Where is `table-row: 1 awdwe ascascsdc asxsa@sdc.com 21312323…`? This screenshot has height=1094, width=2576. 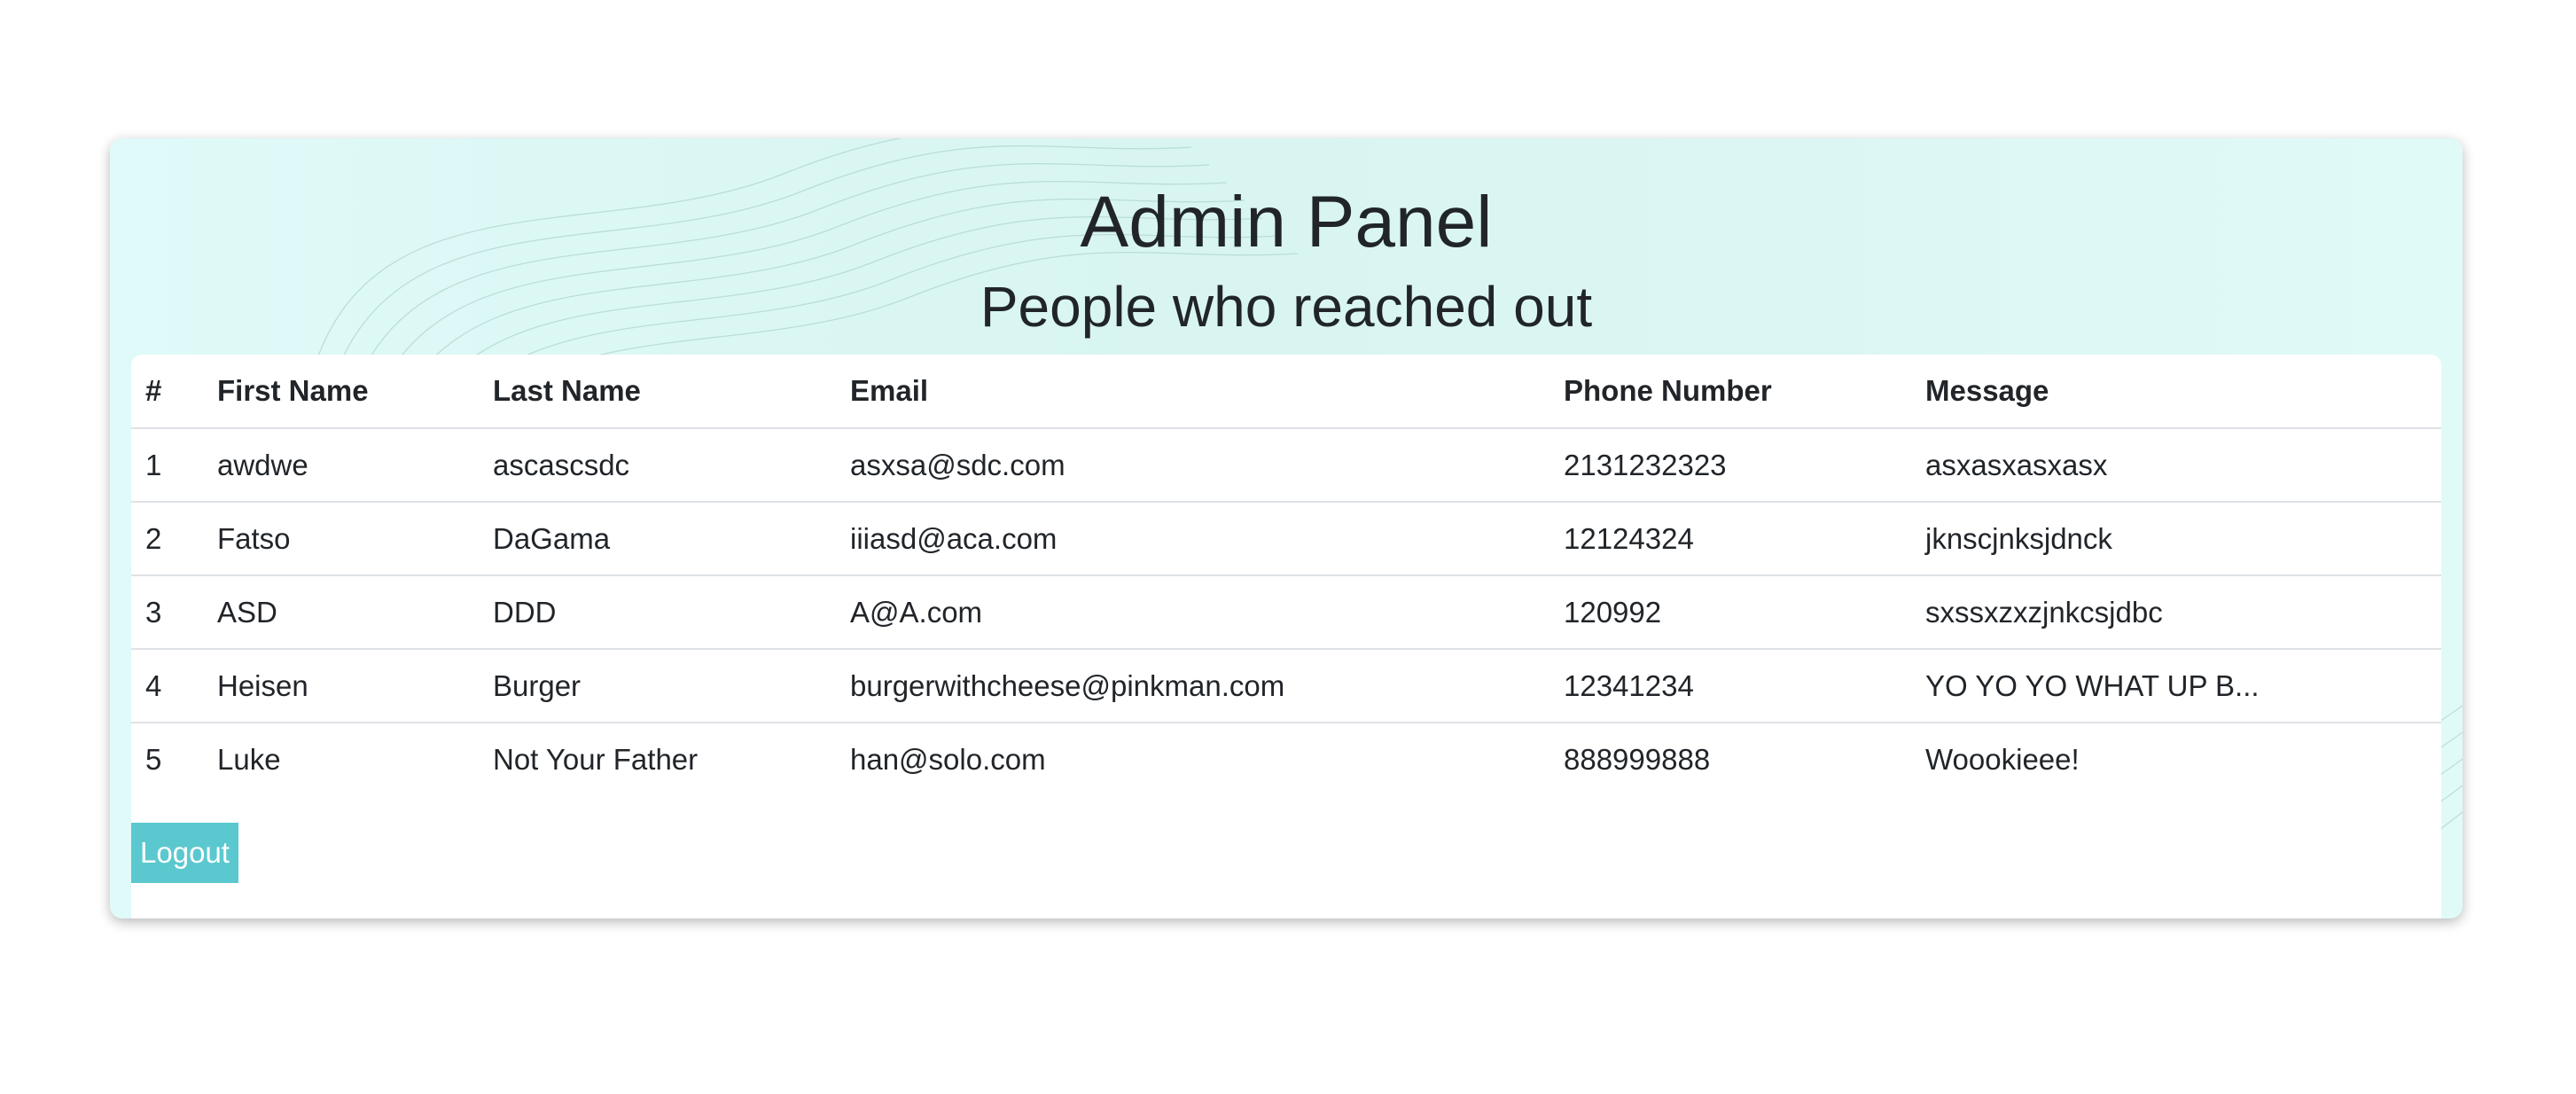
table-row: 1 awdwe ascascsdc asxsa@sdc.com 21312323… is located at coordinates (1286, 464).